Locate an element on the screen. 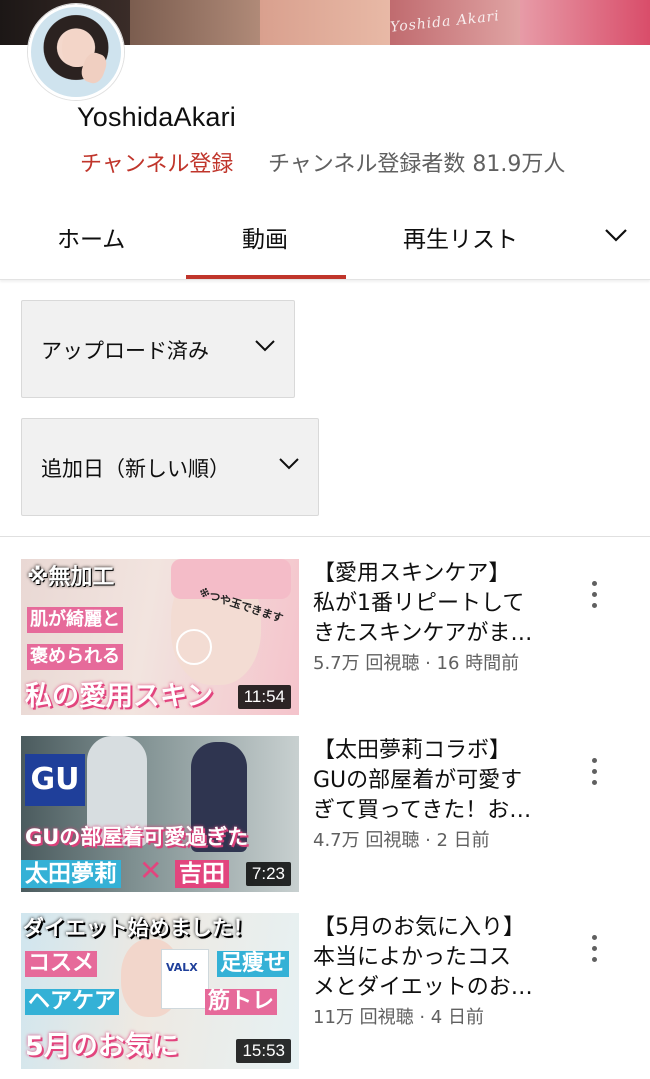 This screenshot has height=1079, width=650. sort-filter-dropdown: 追加日（新しい順） is located at coordinates (170, 467).